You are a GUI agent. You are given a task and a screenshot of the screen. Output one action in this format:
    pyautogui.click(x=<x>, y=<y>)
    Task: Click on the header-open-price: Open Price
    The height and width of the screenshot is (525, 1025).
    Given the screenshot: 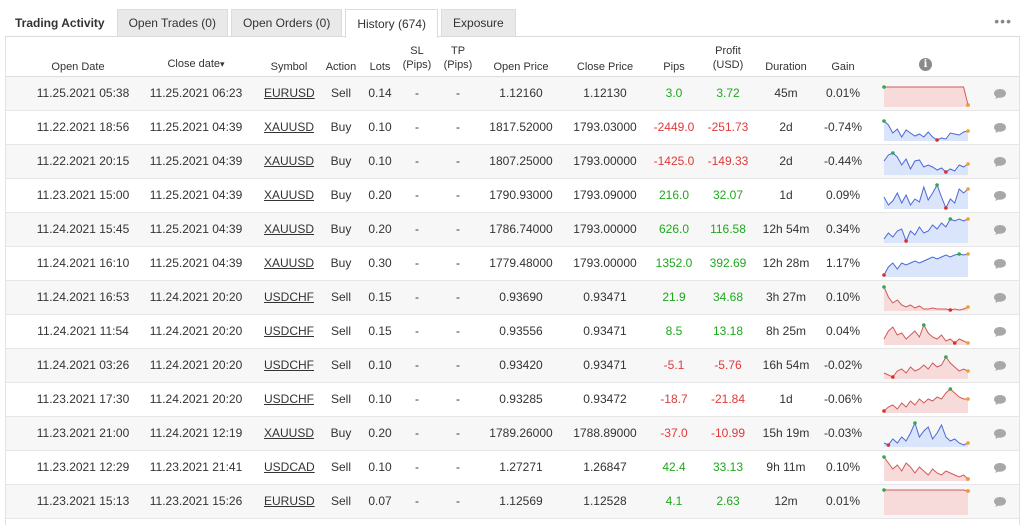 What is the action you would take?
    pyautogui.click(x=521, y=67)
    